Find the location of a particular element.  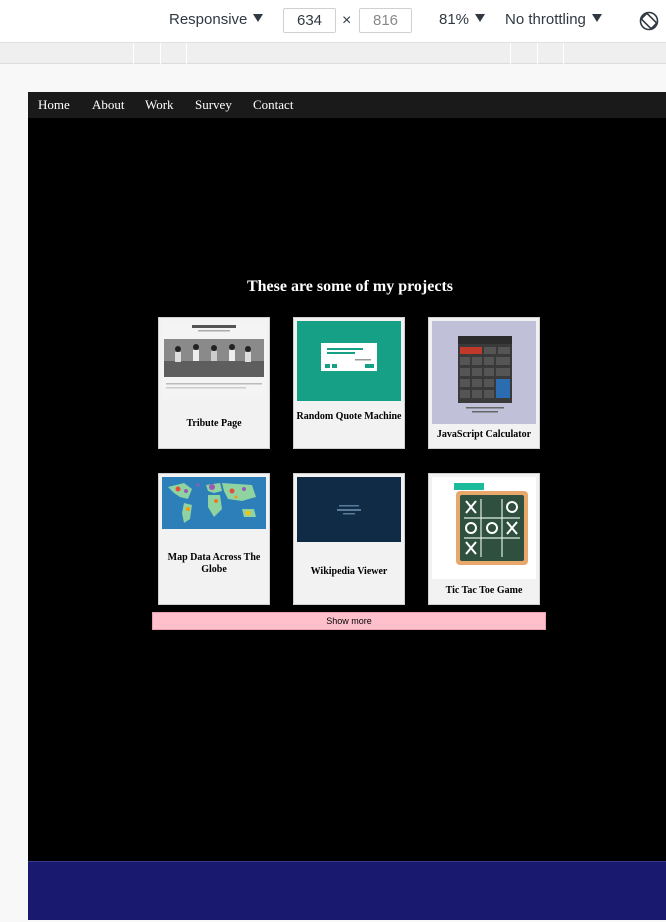

device-mode-dropdown: Responsive is located at coordinates (216, 19).